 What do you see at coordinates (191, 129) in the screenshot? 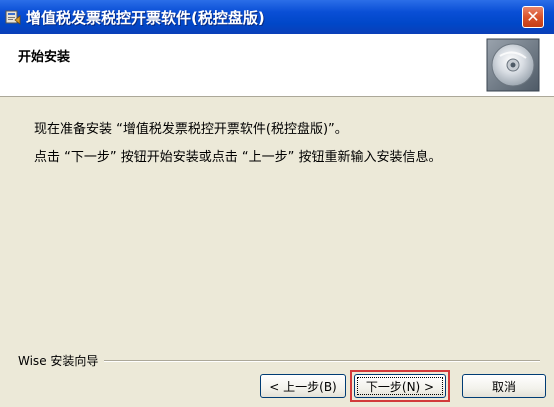
I see `install-ready-text: 现在准备安装 “增值税发票税控开票软件(税控盘版)”。` at bounding box center [191, 129].